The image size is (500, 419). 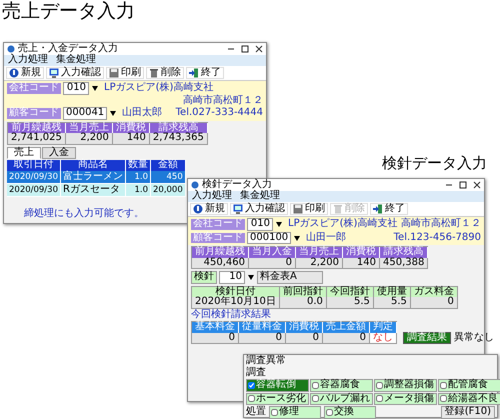 What do you see at coordinates (469, 398) in the screenshot?
I see `checkbox-option: 給湯器不良` at bounding box center [469, 398].